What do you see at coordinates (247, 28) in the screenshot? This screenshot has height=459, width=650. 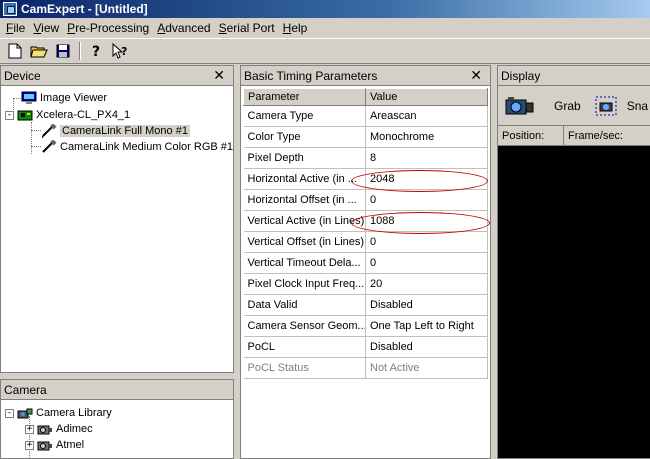 I see `menu-serial-port: Serial Port` at bounding box center [247, 28].